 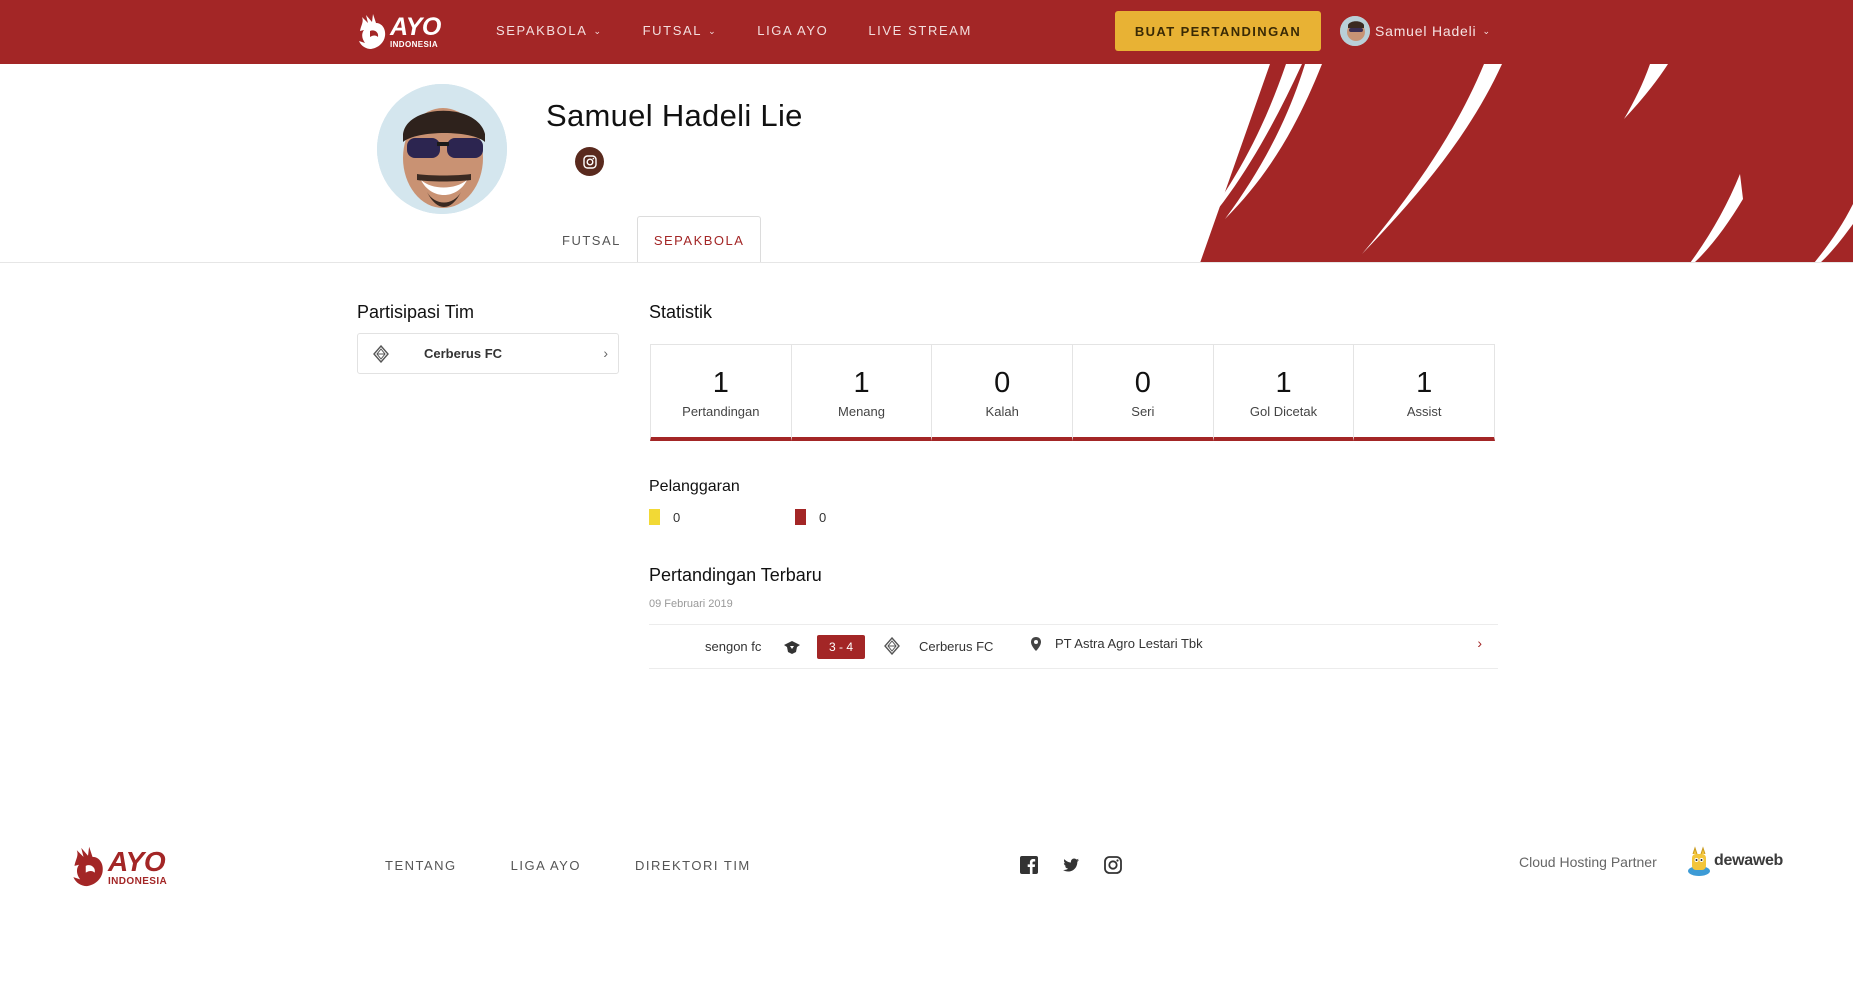 What do you see at coordinates (721, 411) in the screenshot?
I see `stat-label: Pertandingan` at bounding box center [721, 411].